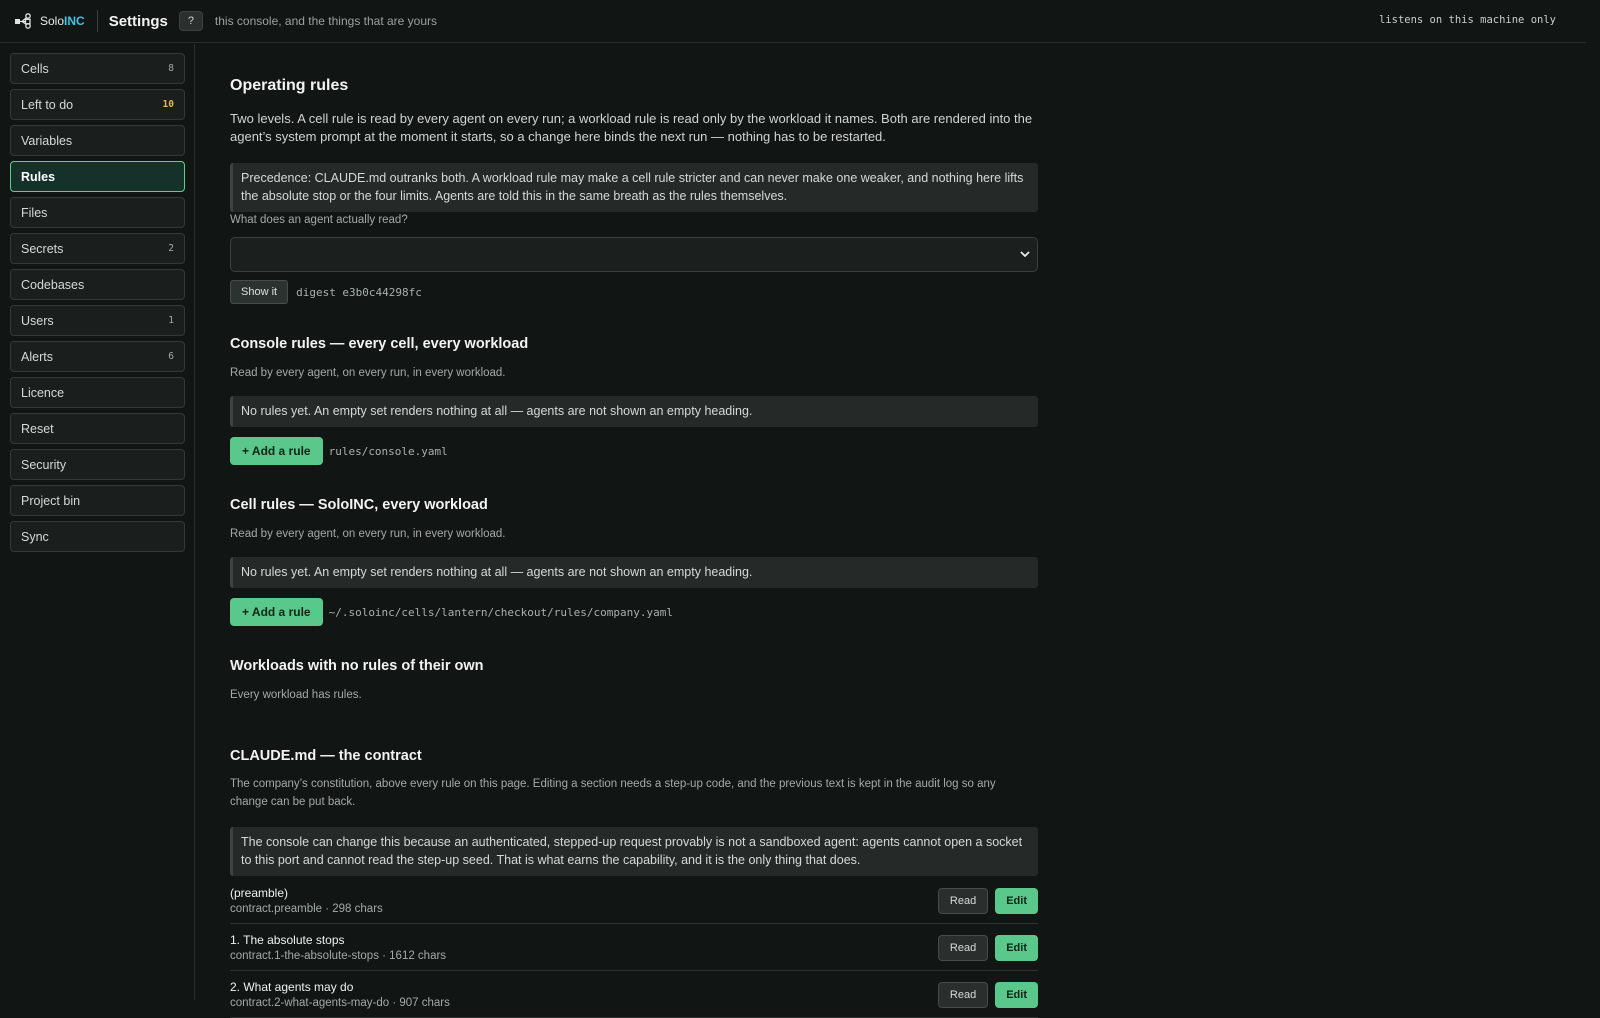  Describe the element at coordinates (35, 68) in the screenshot. I see `sidebar-item-label: Cells` at that location.